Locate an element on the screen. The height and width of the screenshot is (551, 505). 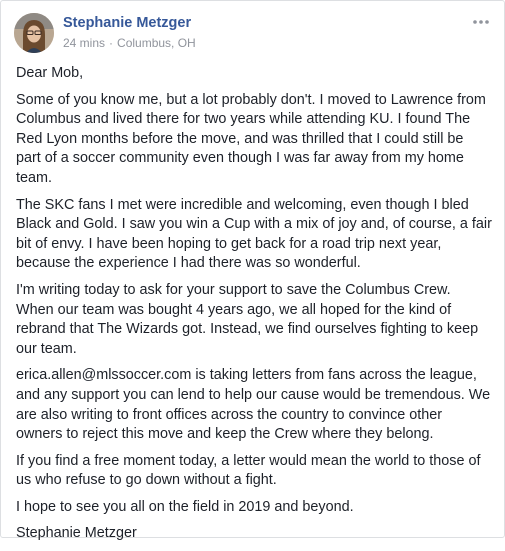
post-meta: 24 mins · Columbus, OH is located at coordinates (129, 43).